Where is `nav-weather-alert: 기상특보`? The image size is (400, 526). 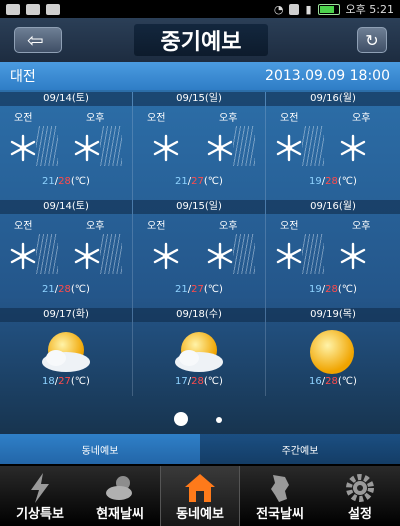 nav-weather-alert: 기상특보 is located at coordinates (40, 496).